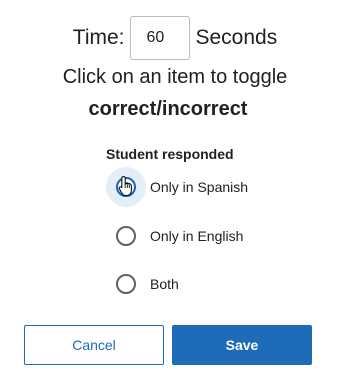 The height and width of the screenshot is (377, 350). Describe the element at coordinates (175, 77) in the screenshot. I see `instruction-text: Click on an item to toggle` at that location.